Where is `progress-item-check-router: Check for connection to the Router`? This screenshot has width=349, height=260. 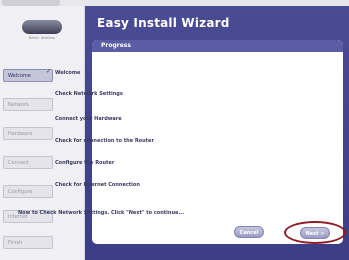 progress-item-check-router: Check for connection to the Router is located at coordinates (104, 141).